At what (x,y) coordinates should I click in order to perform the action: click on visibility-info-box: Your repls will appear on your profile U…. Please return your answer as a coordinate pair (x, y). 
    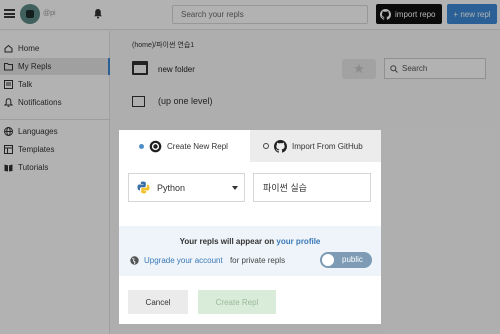
    Looking at the image, I should click on (250, 251).